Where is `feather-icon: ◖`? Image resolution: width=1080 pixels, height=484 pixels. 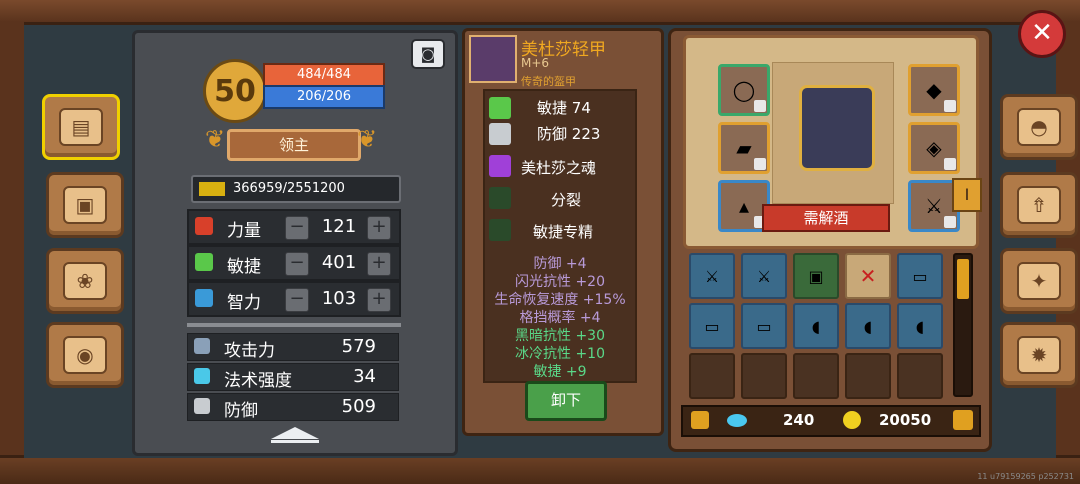
feather-icon: ◖ is located at coordinates (868, 326).